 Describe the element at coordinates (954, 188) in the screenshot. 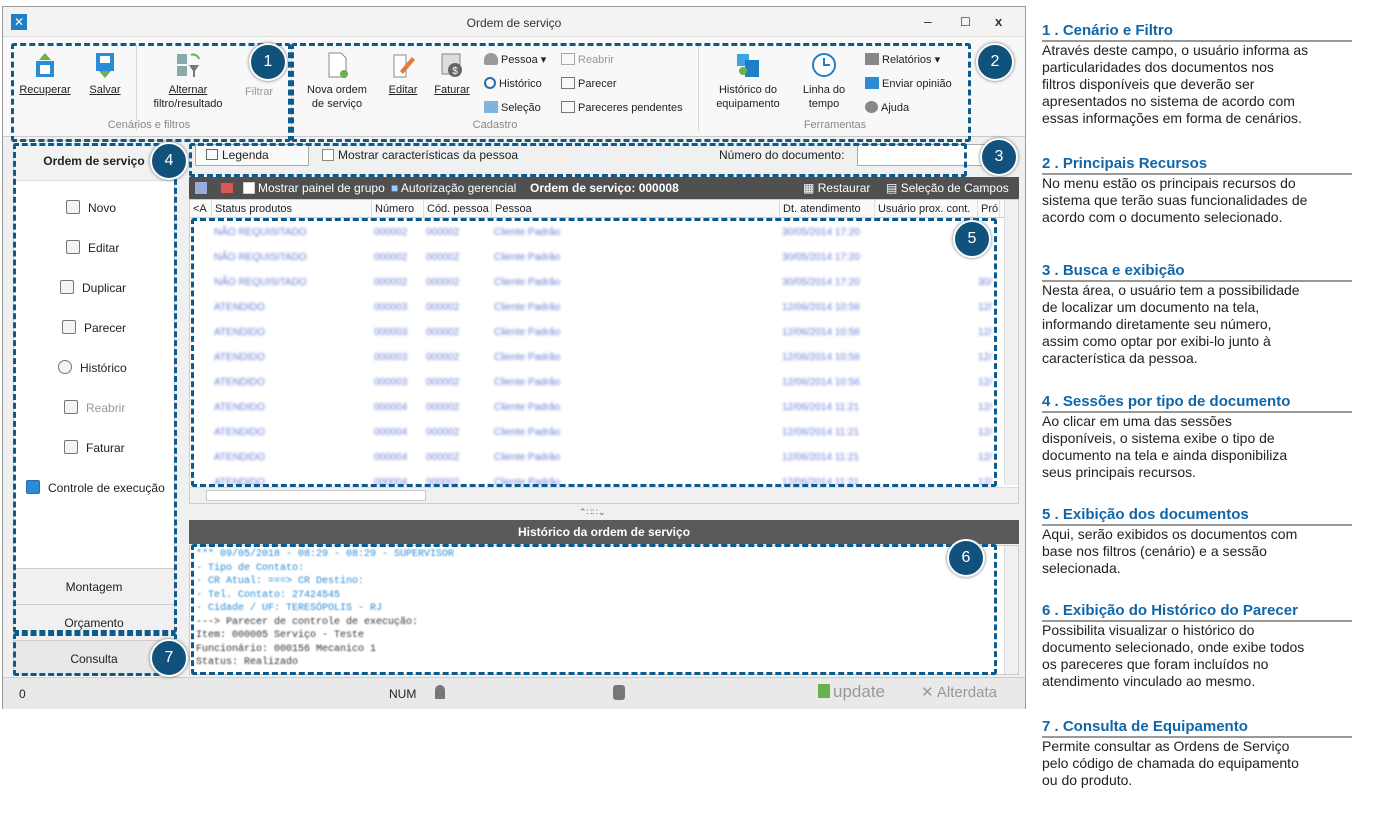

I see `selecao-campos-label: Seleção de Campos` at that location.